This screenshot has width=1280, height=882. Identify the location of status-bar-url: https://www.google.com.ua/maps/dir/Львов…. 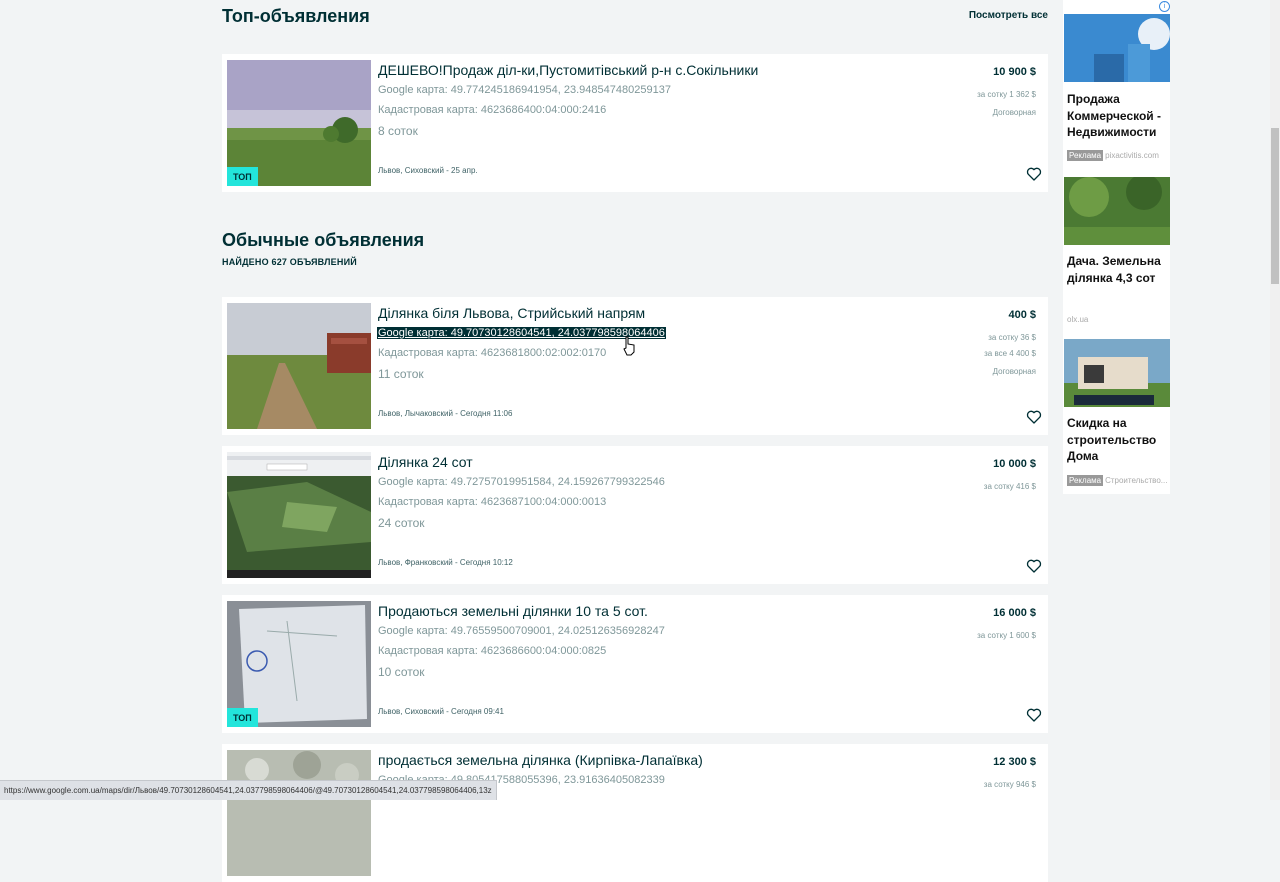
(248, 790).